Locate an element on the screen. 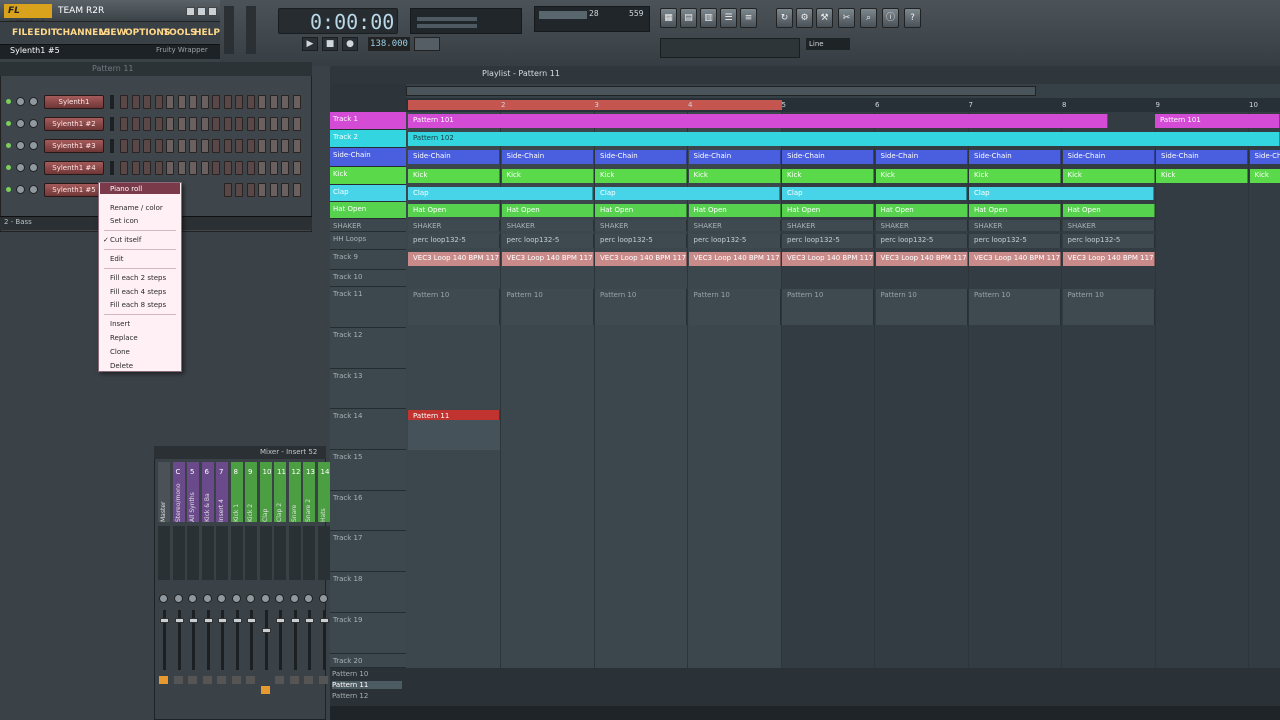 The height and width of the screenshot is (720, 1280). track-header: Kick is located at coordinates (368, 176).